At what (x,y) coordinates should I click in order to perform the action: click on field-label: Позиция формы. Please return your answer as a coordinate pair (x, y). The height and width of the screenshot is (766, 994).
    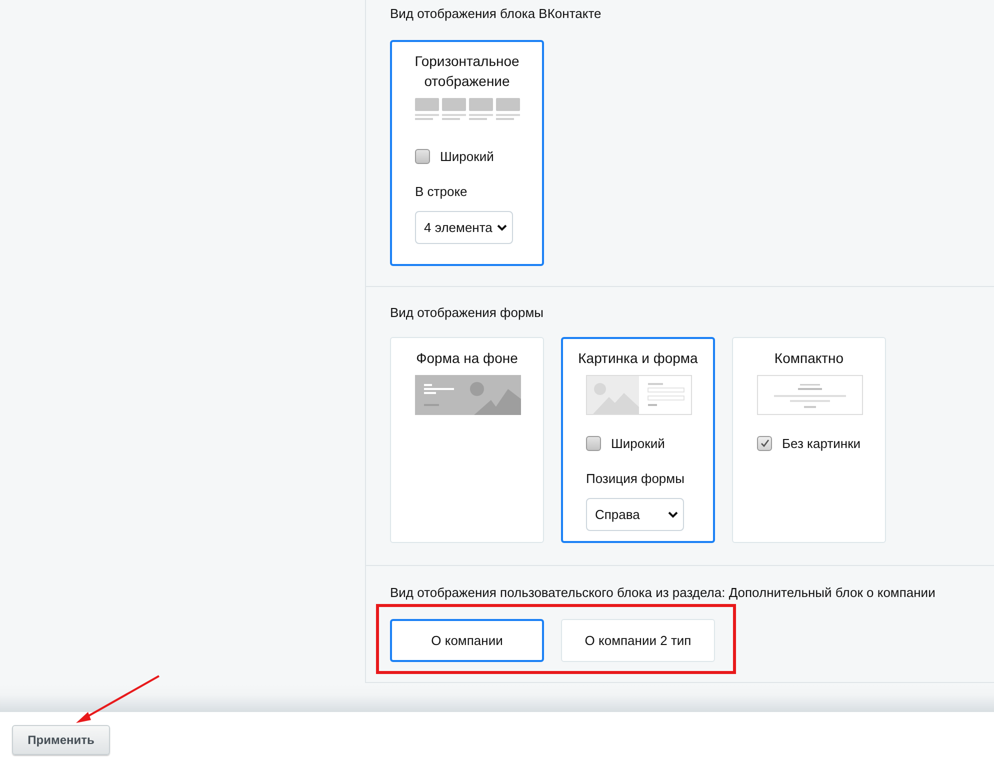
    Looking at the image, I should click on (635, 479).